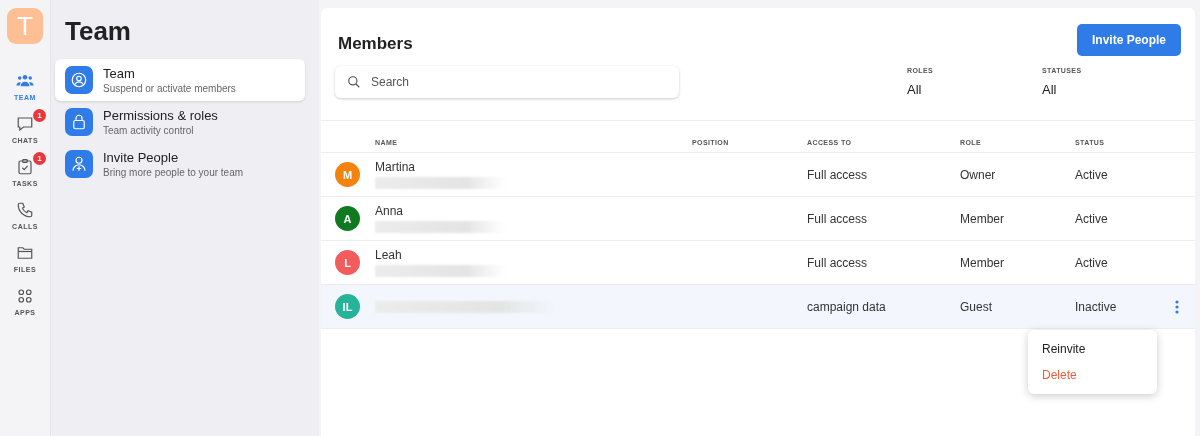  Describe the element at coordinates (169, 88) in the screenshot. I see `sidebar-item-description: Suspend or activate members` at that location.